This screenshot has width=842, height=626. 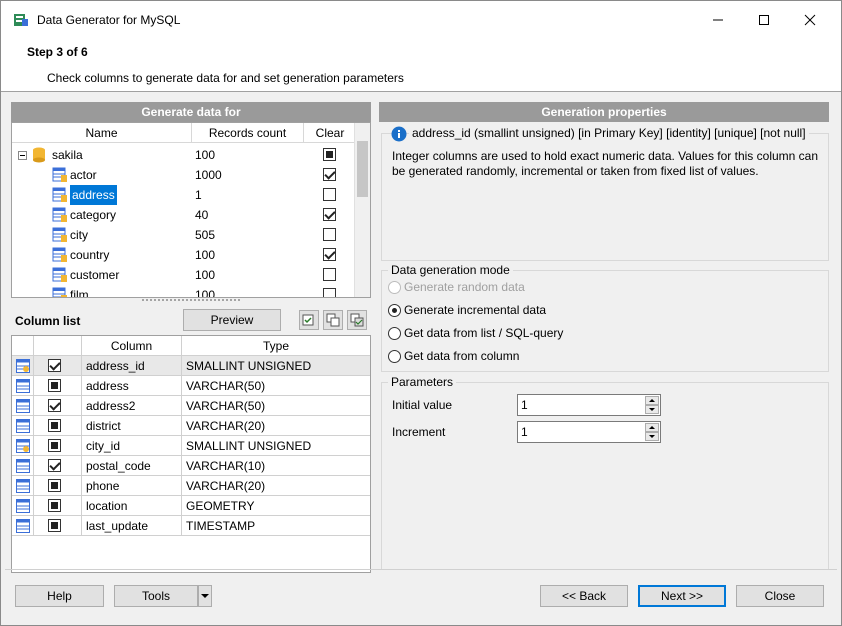 I want to click on tree-item-name: customer, so click(x=94, y=275).